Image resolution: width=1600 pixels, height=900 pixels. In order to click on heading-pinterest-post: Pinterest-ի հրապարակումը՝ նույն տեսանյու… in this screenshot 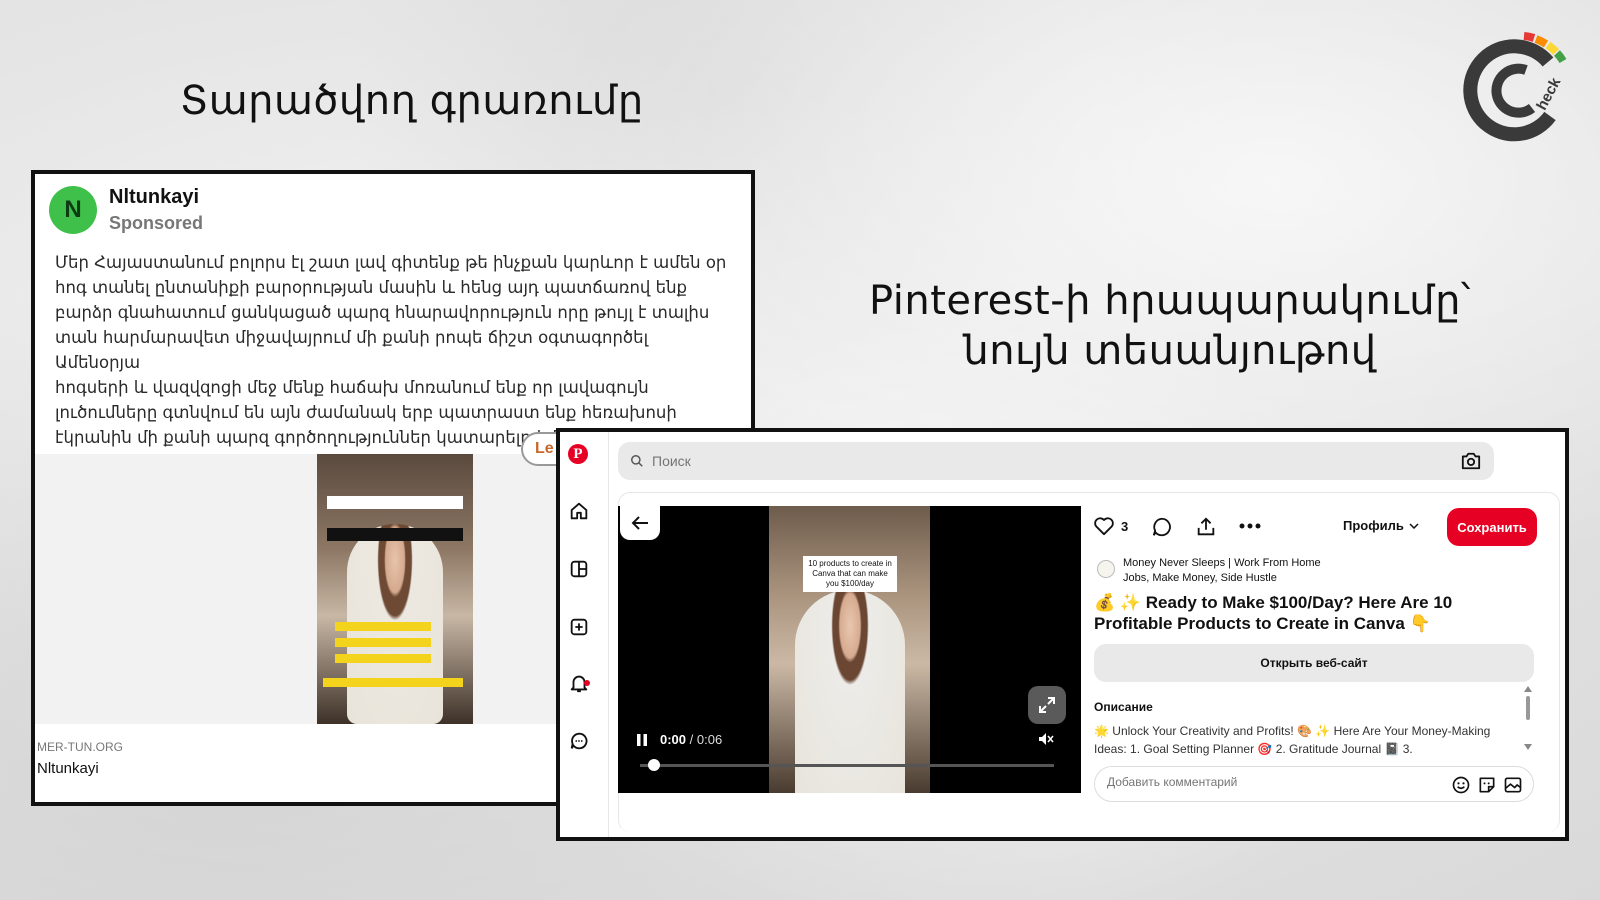, I will do `click(1170, 326)`.